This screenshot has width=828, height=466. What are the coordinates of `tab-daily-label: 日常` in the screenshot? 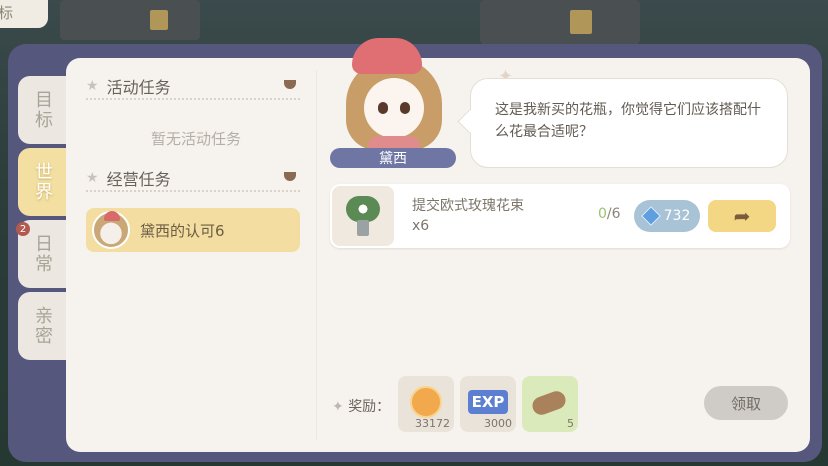 It's located at (42, 254).